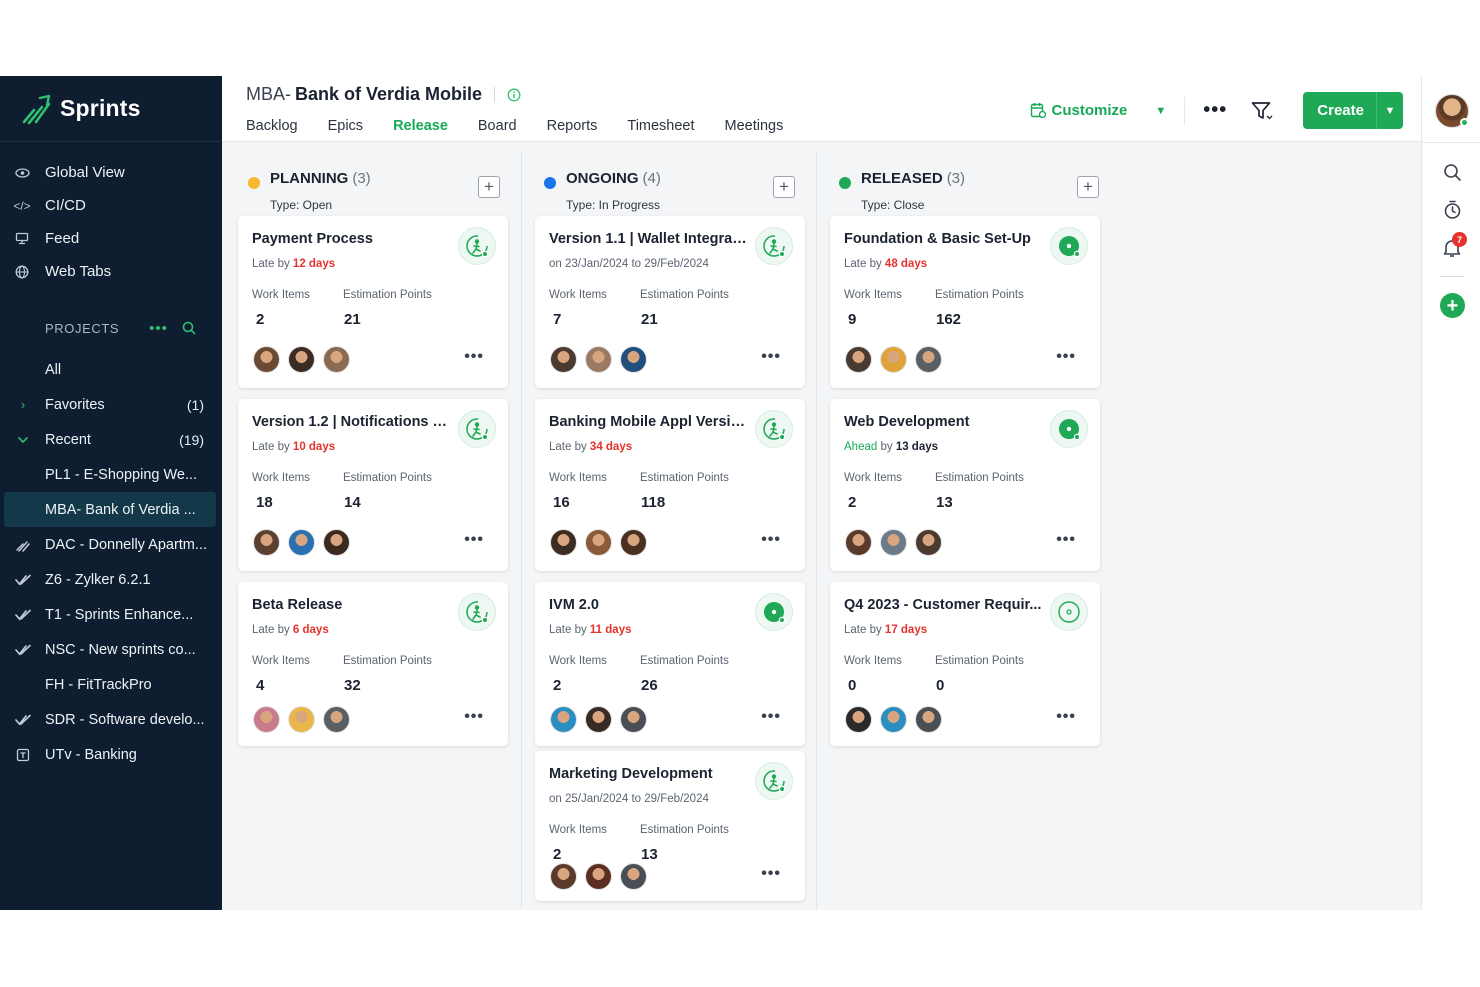 This screenshot has width=1480, height=987. Describe the element at coordinates (111, 369) in the screenshot. I see `project-item-all: All` at that location.